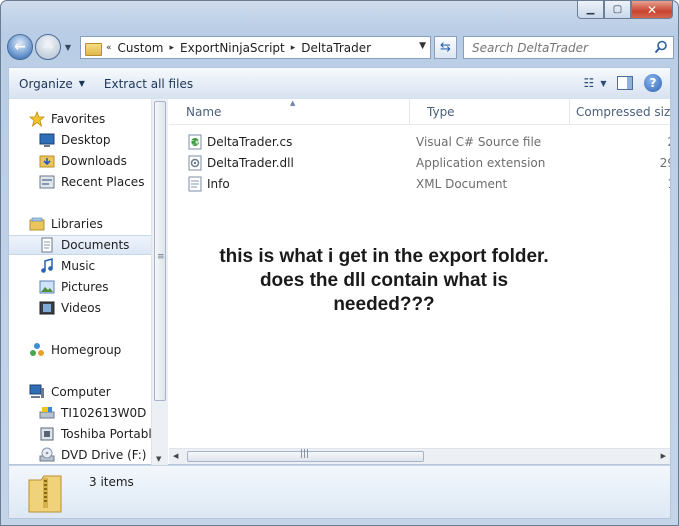 The height and width of the screenshot is (526, 679). I want to click on details-pane: 3 items, so click(339, 492).